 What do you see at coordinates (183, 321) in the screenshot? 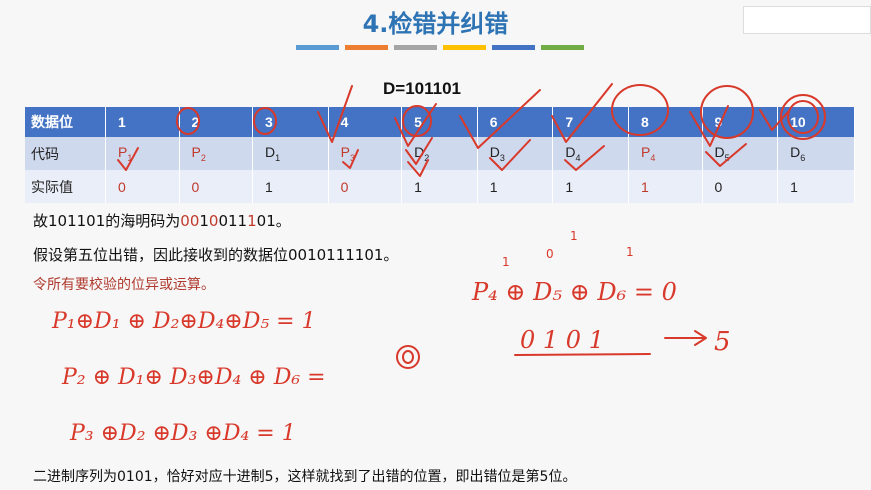
I see `handwritten-equation-1: P₁⊕D₁ ⊕ D₂⊕D₄⊕D₅ = 1` at bounding box center [183, 321].